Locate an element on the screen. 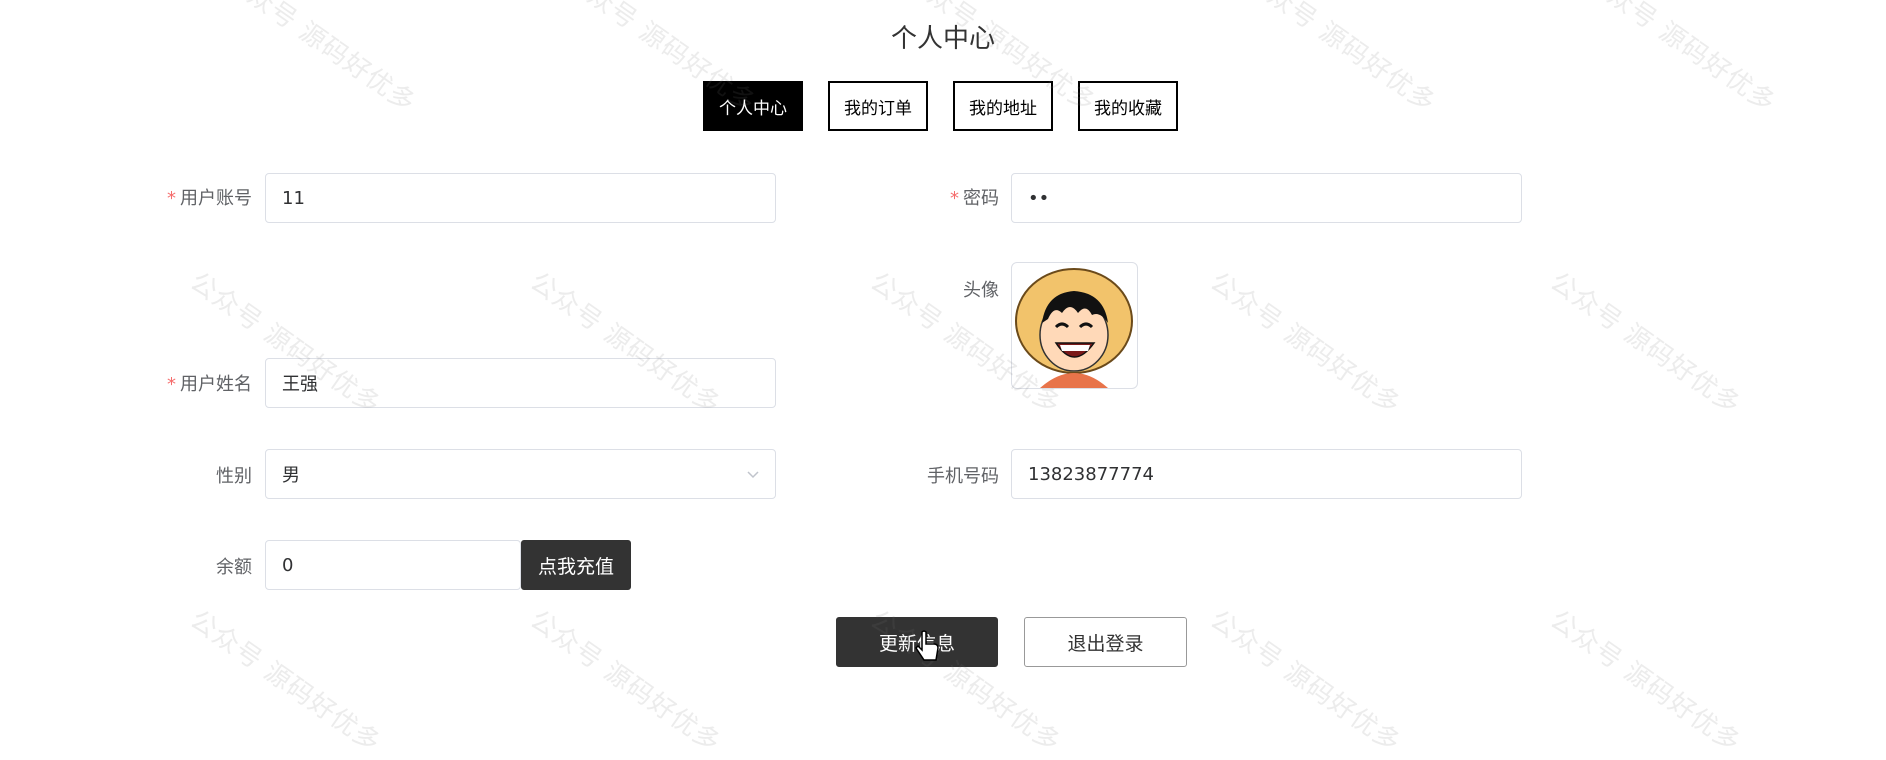 The image size is (1886, 760). recharge-button: 点我充值 is located at coordinates (576, 565).